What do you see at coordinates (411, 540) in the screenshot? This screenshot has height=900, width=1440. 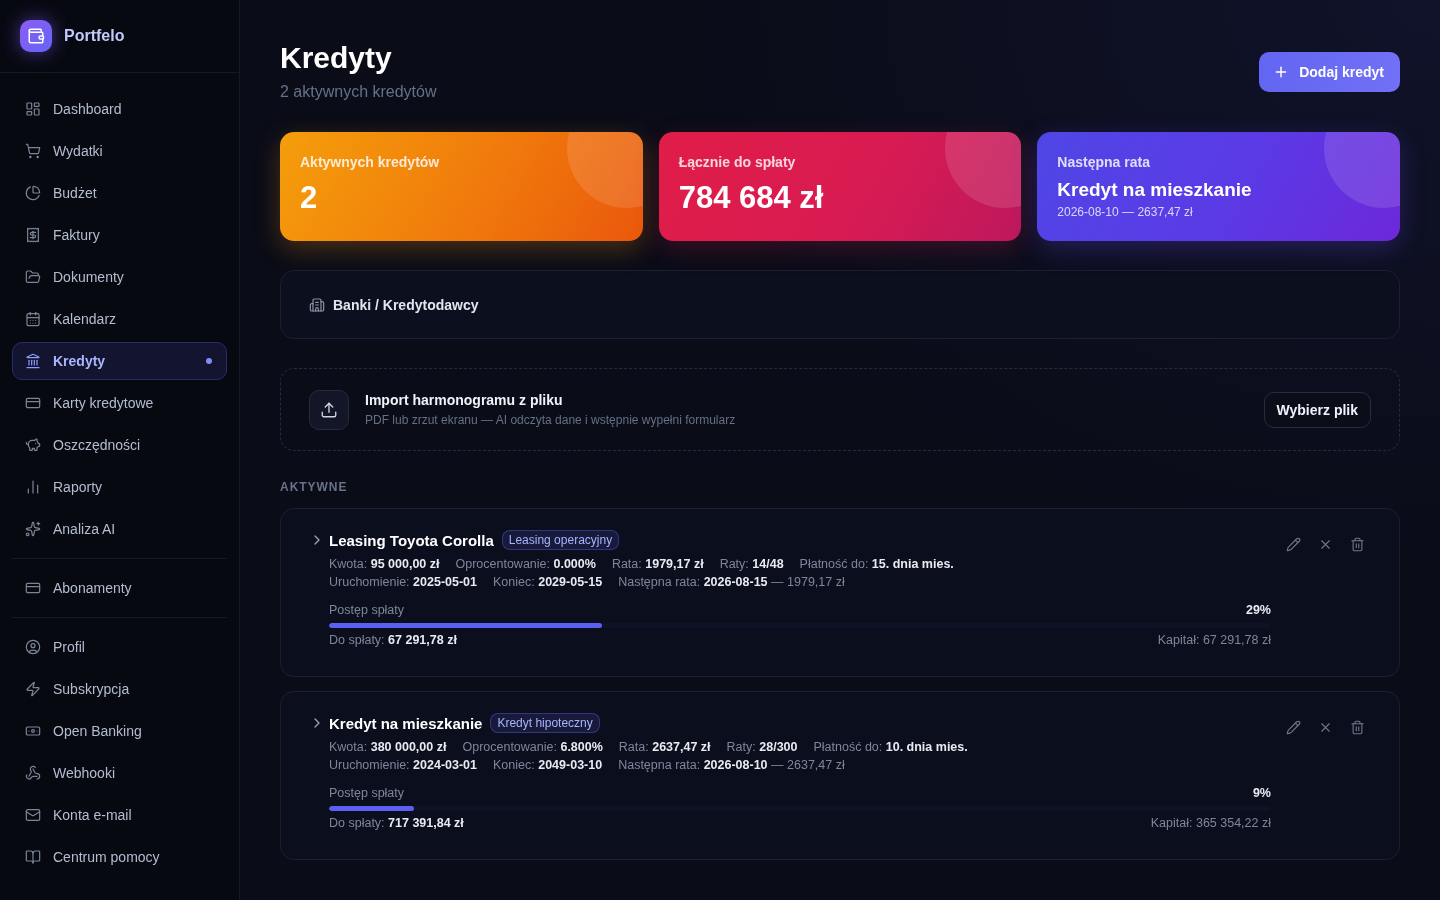 I see `loan-name: Leasing Toyota Corolla` at bounding box center [411, 540].